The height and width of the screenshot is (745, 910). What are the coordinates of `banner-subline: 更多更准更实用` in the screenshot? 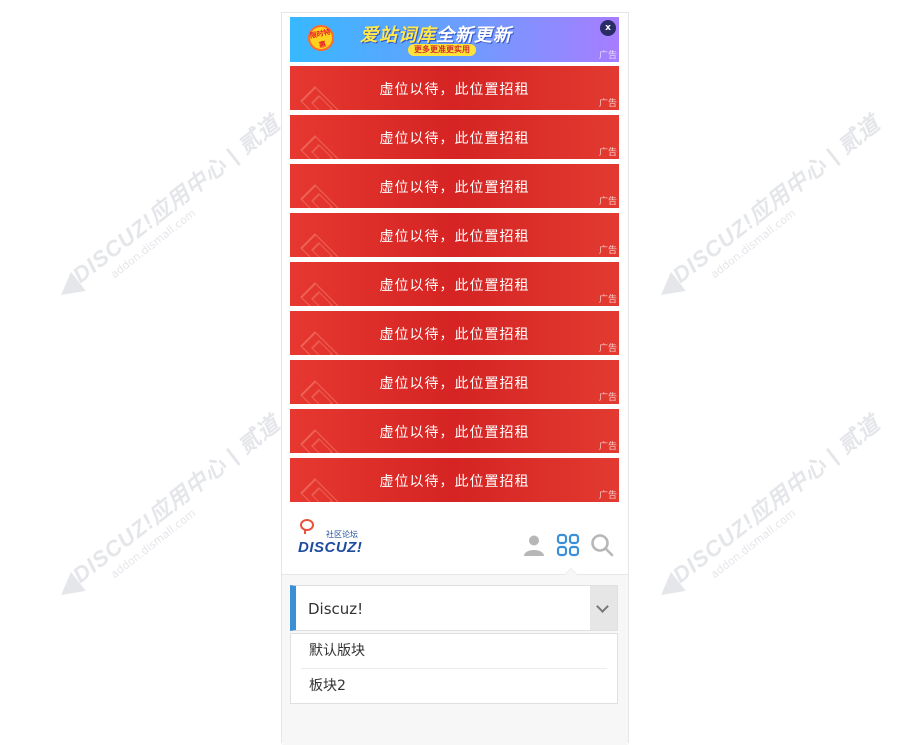 It's located at (442, 50).